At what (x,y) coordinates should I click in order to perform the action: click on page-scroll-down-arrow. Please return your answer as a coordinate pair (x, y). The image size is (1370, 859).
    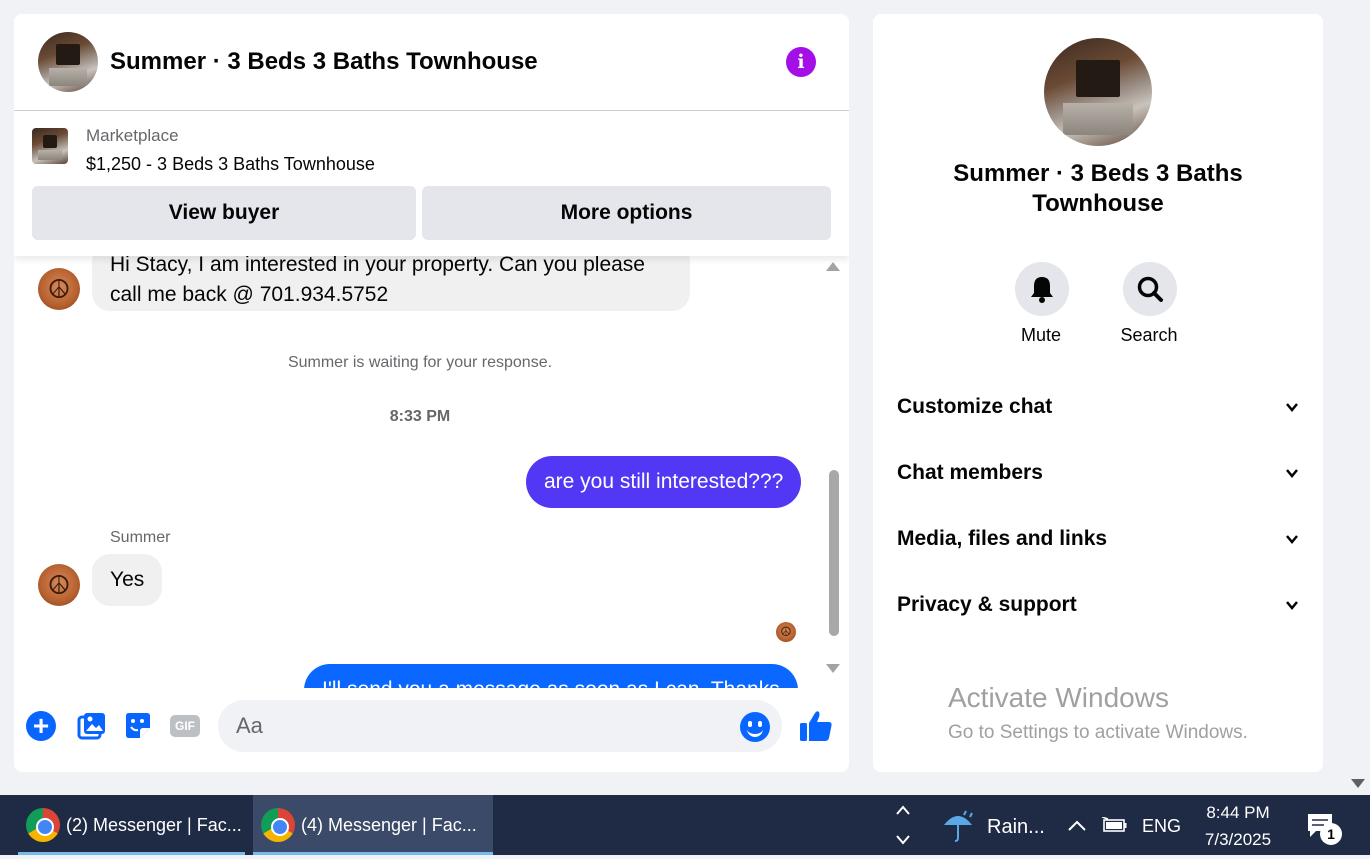
    Looking at the image, I should click on (1358, 783).